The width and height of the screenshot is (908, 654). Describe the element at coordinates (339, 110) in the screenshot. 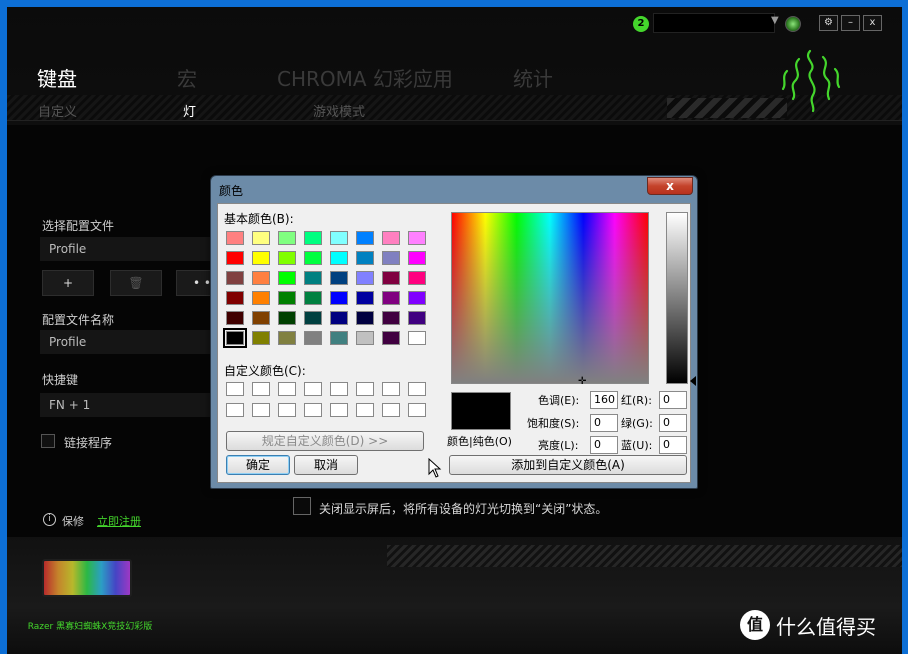

I see `subtab-game-mode: 游戏模式` at that location.